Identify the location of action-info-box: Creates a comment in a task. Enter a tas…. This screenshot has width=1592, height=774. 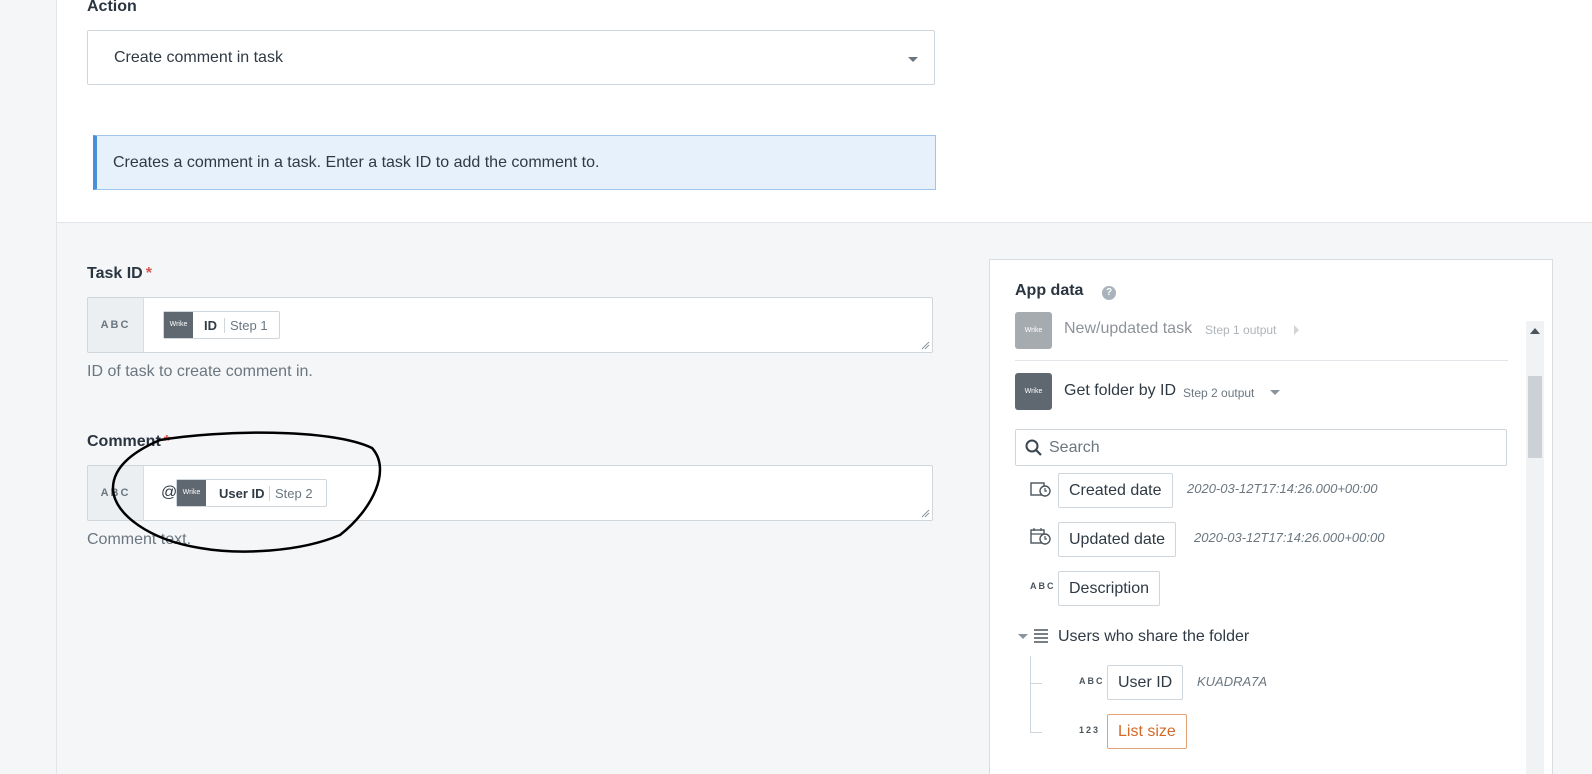
(514, 162).